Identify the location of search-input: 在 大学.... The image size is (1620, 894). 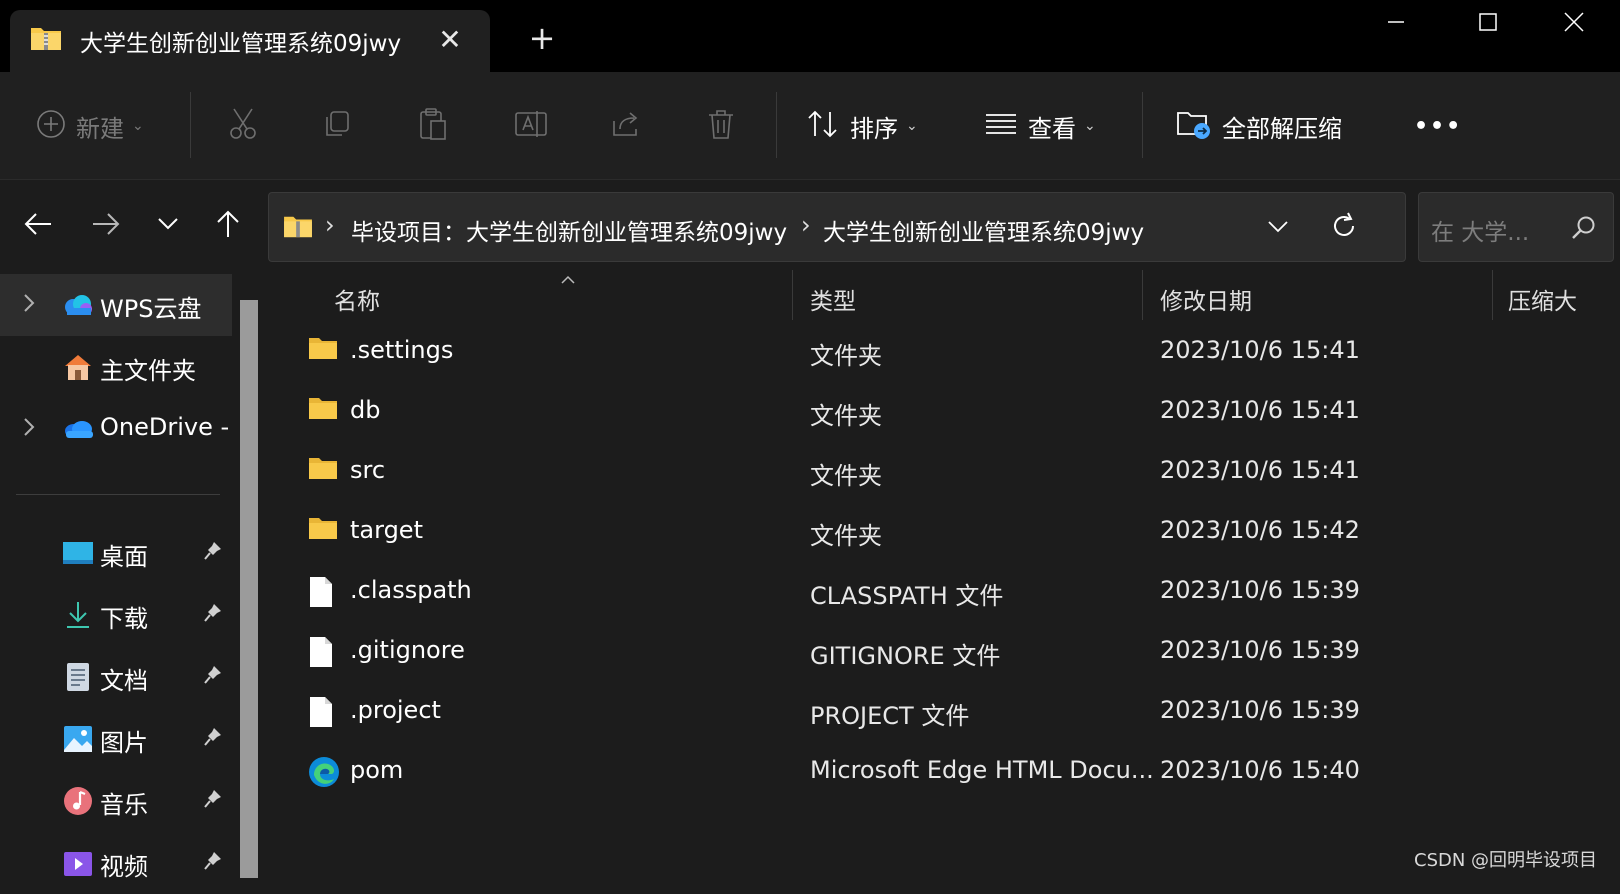
(1516, 227).